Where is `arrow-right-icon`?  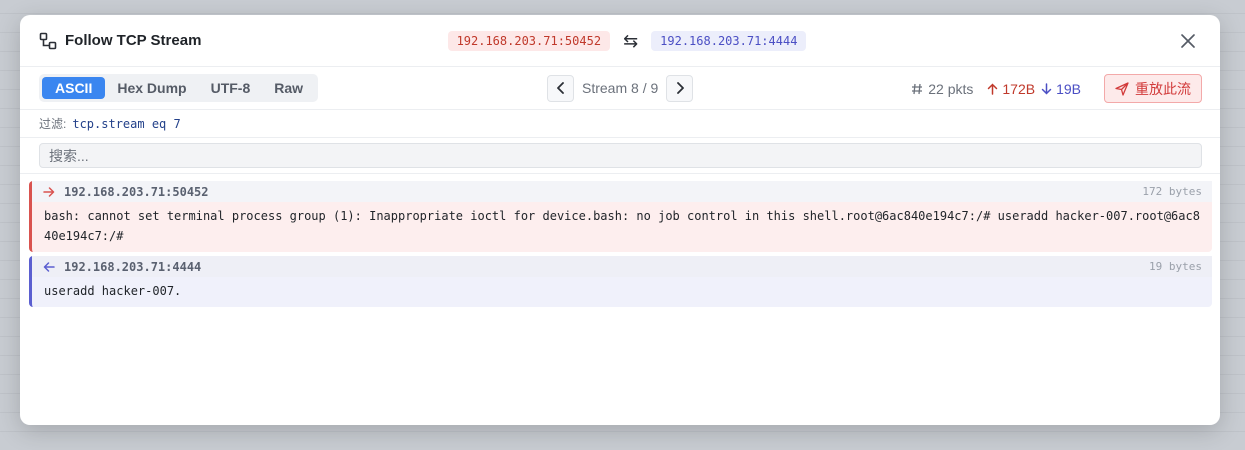 arrow-right-icon is located at coordinates (49, 191).